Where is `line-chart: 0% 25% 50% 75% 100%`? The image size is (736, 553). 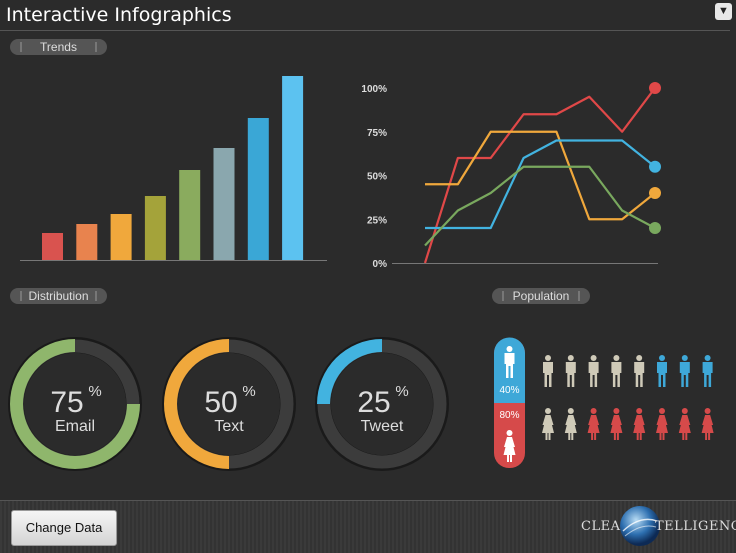
line-chart: 0% 25% 50% 75% 100% is located at coordinates (511, 176).